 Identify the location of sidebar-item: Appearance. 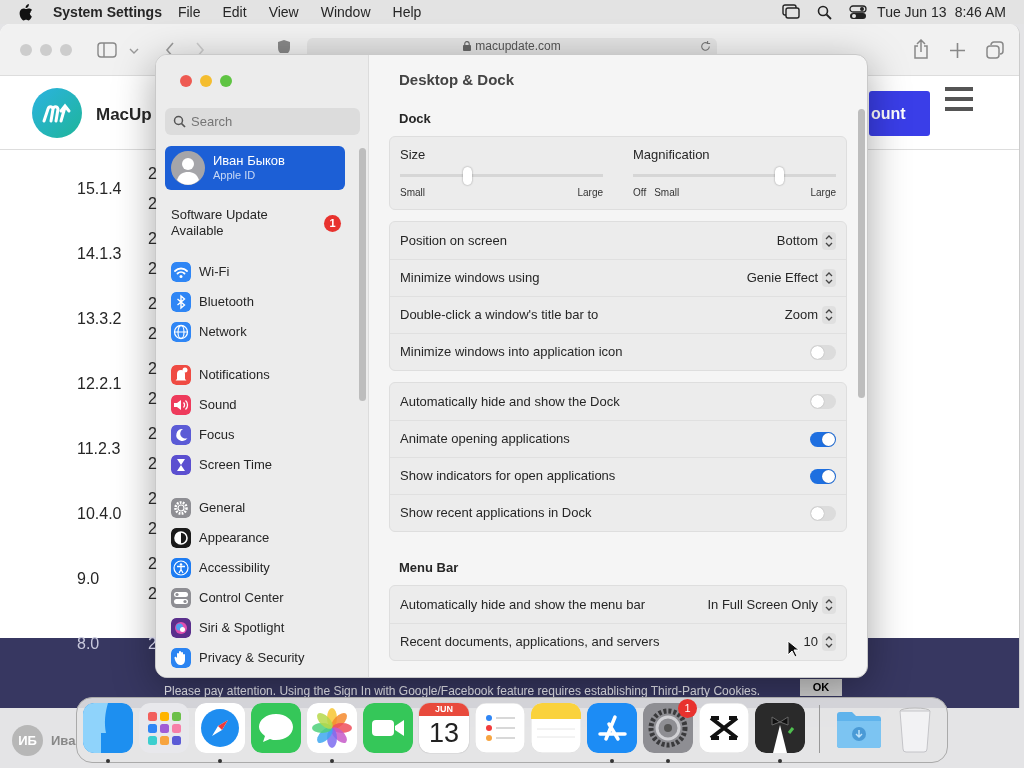
(255, 538).